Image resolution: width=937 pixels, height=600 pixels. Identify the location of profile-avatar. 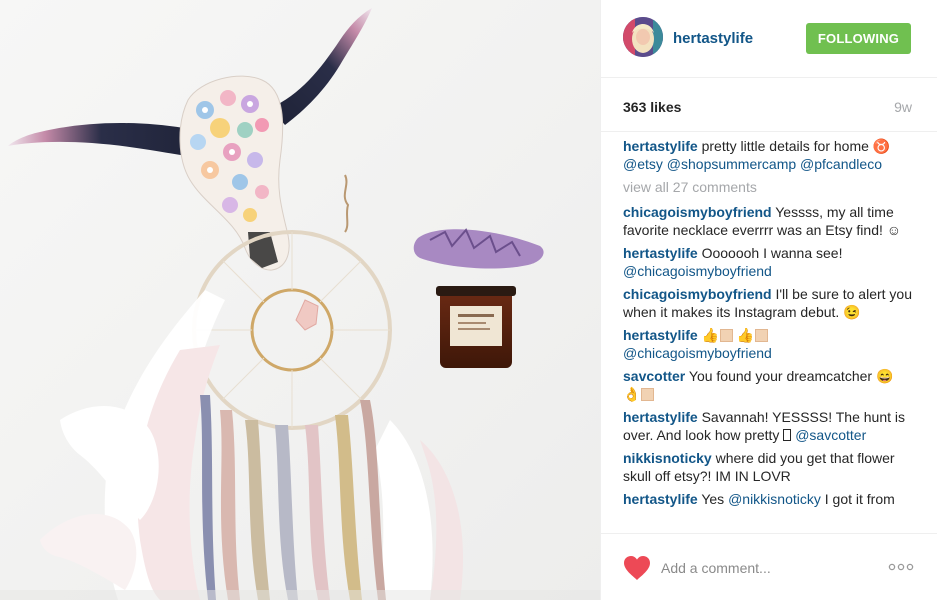
(643, 37).